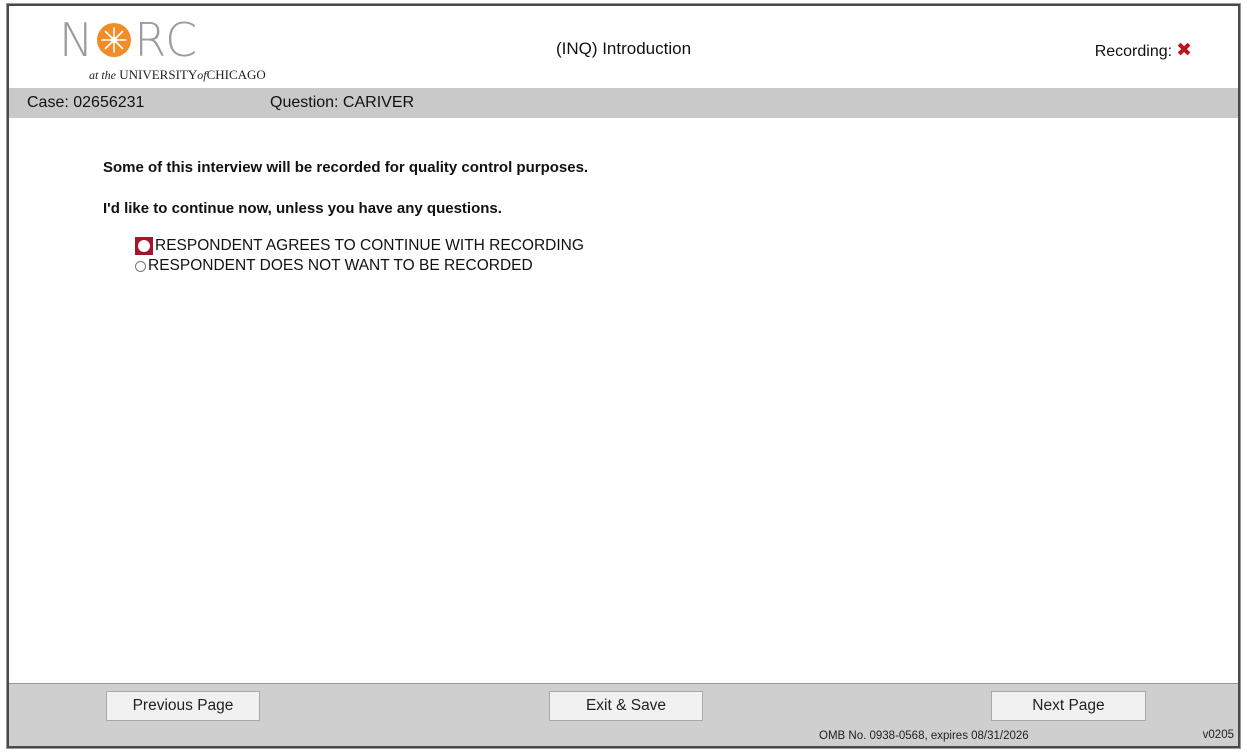 The image size is (1247, 752). I want to click on recording-label: Recording:, so click(1133, 51).